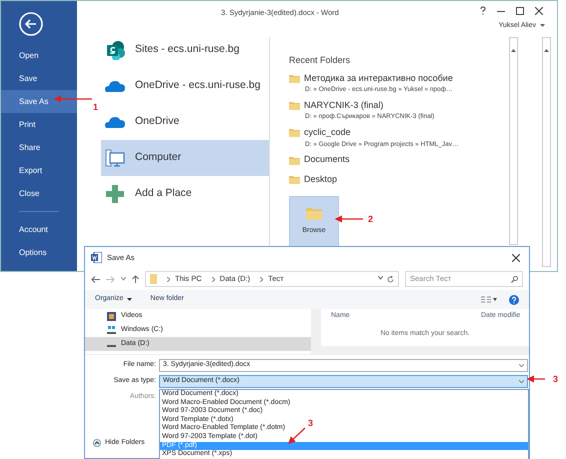 The image size is (566, 459). I want to click on place-item: Sites - ecs.uni-ruse.bg, so click(185, 50).